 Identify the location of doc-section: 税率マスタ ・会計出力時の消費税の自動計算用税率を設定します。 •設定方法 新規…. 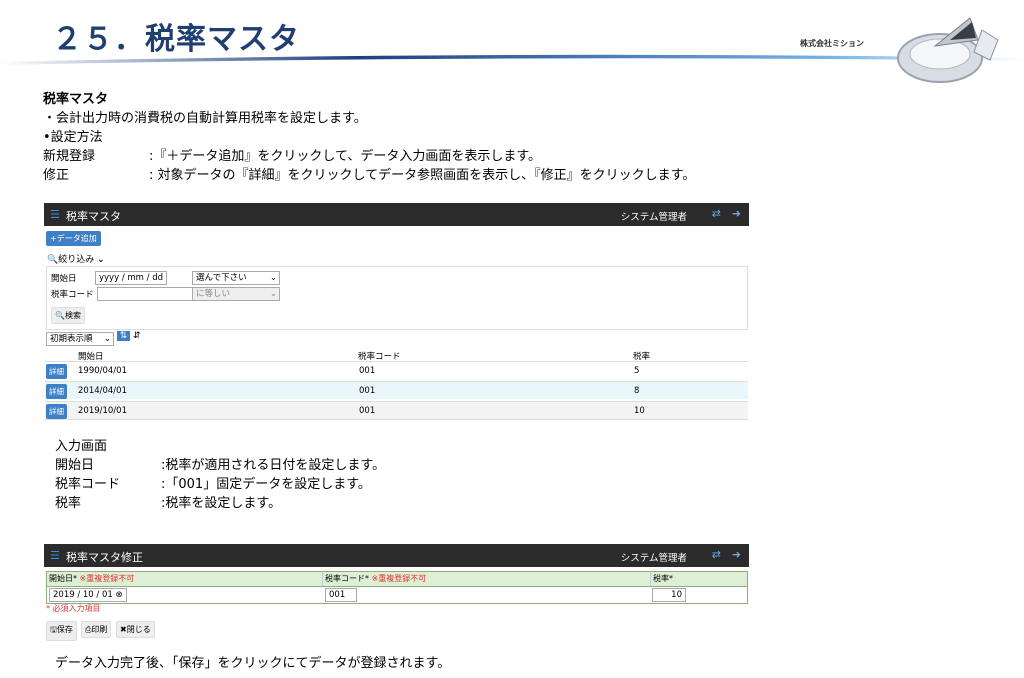
(369, 137).